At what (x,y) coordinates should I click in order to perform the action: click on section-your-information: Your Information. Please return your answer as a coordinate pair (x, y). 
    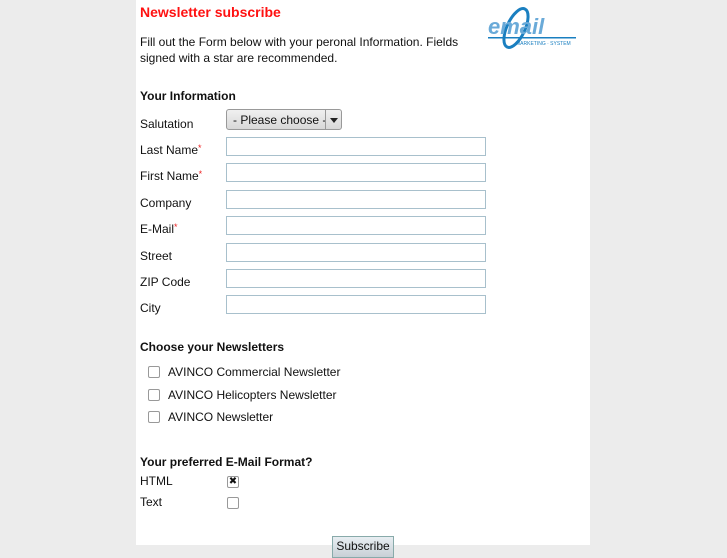
    Looking at the image, I should click on (188, 96).